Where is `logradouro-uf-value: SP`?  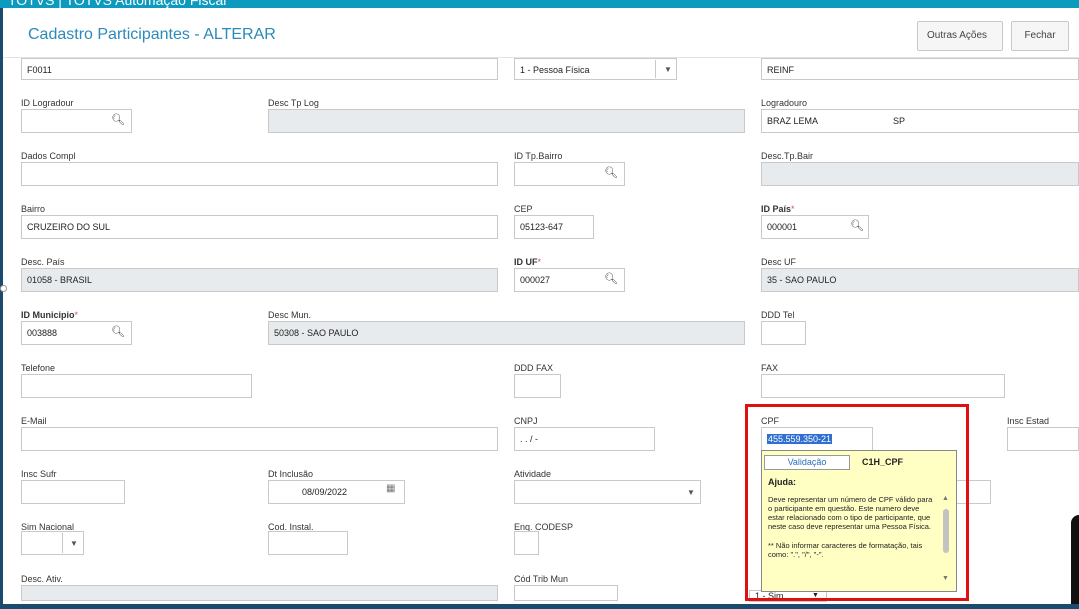
logradouro-uf-value: SP is located at coordinates (899, 121).